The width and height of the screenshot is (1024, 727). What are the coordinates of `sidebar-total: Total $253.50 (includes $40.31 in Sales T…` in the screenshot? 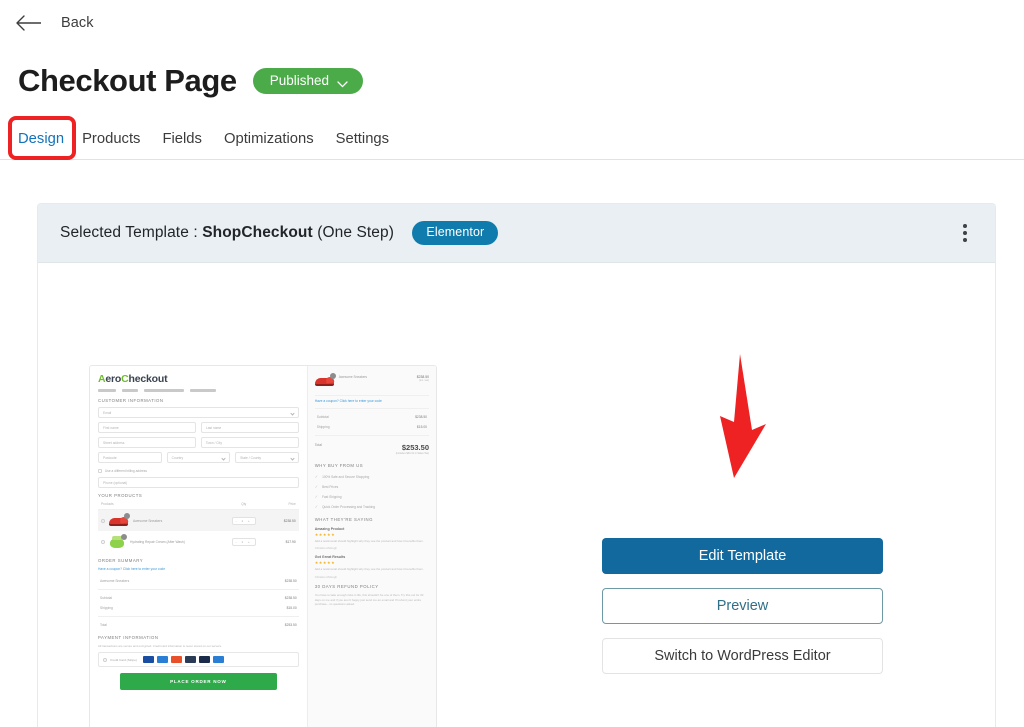 It's located at (372, 448).